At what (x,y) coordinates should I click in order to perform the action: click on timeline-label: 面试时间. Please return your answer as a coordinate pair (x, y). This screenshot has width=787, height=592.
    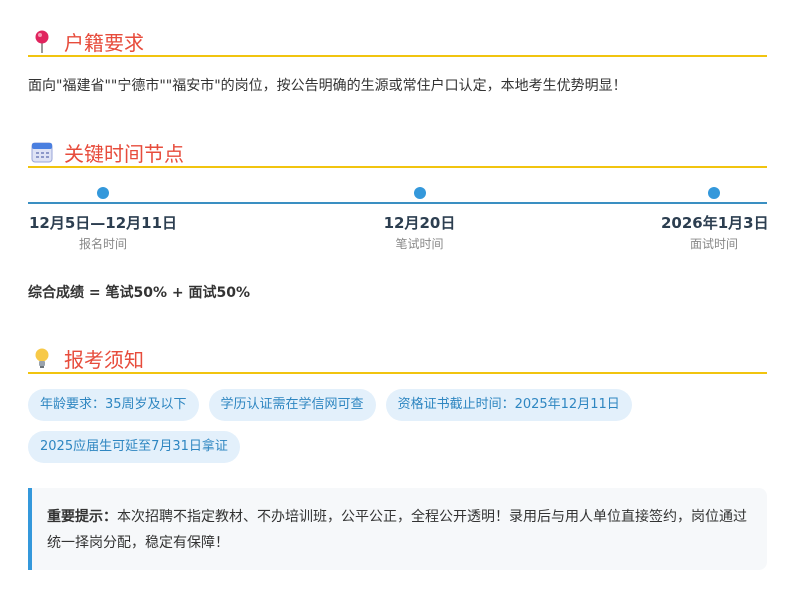
    Looking at the image, I should click on (713, 244).